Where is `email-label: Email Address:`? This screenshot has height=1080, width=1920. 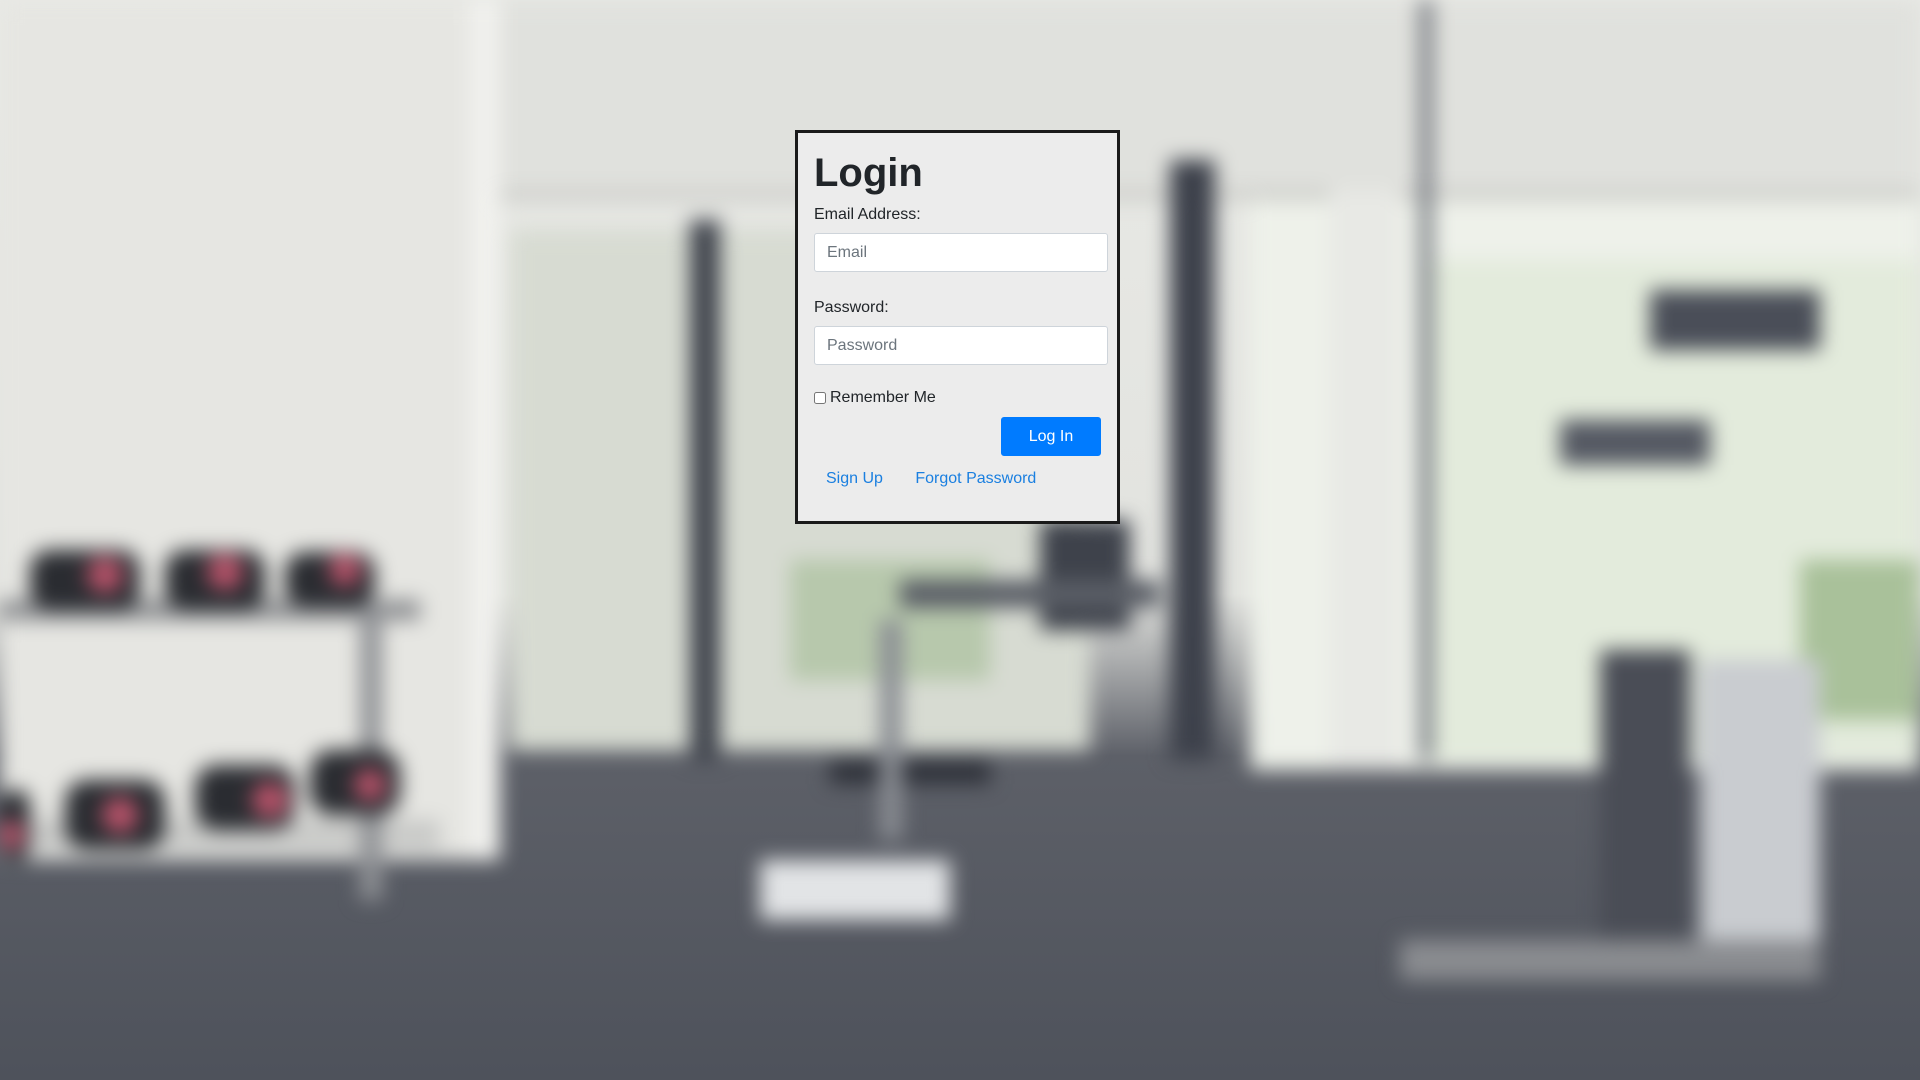
email-label: Email Address: is located at coordinates (867, 214).